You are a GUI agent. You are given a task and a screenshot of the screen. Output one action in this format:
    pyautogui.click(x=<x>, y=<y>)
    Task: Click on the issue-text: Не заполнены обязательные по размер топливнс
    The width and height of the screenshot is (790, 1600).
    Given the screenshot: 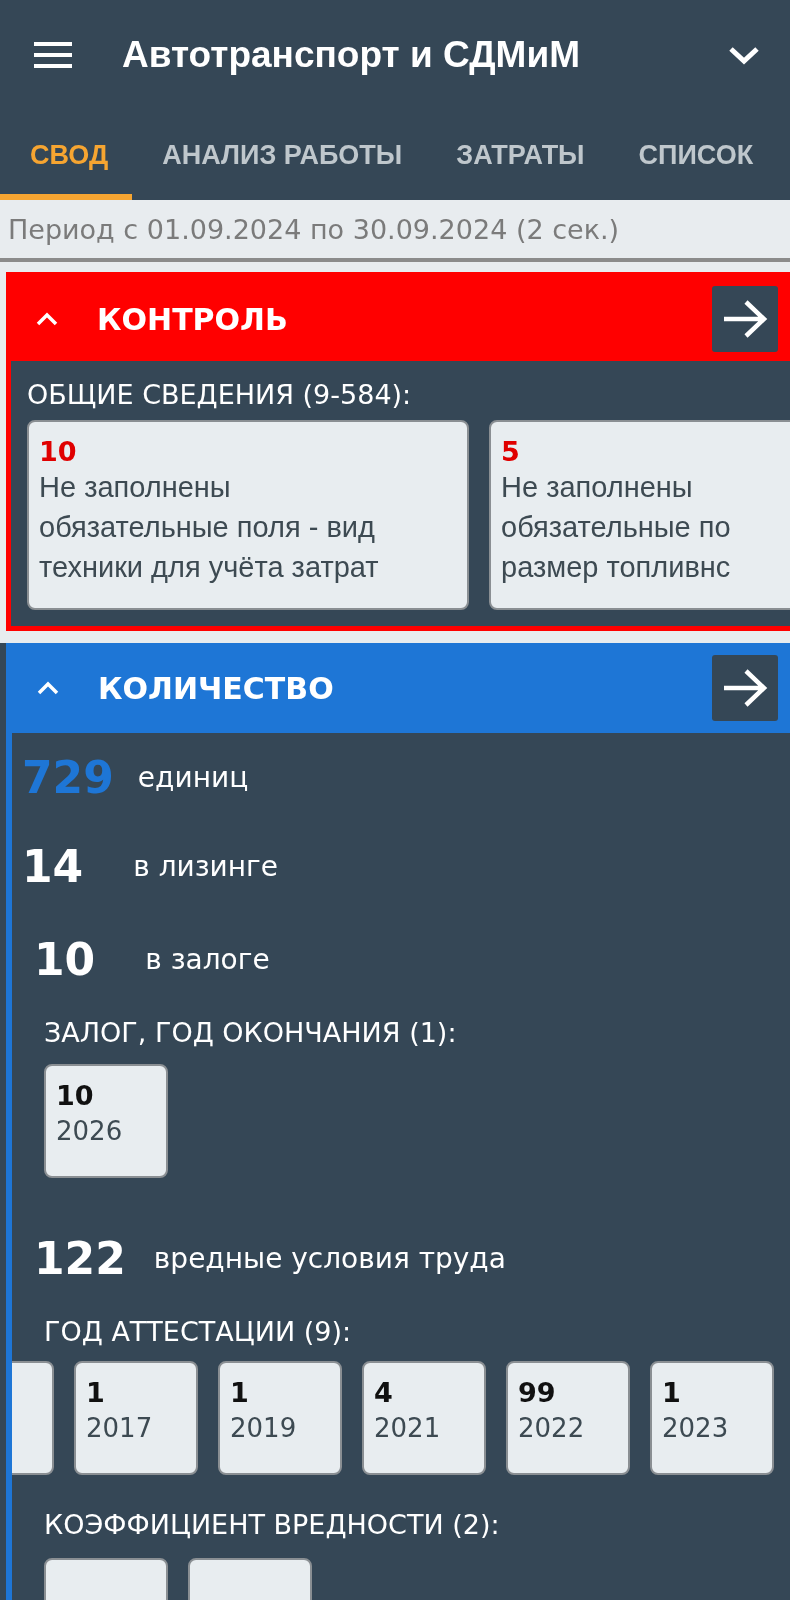 What is the action you would take?
    pyautogui.click(x=616, y=527)
    